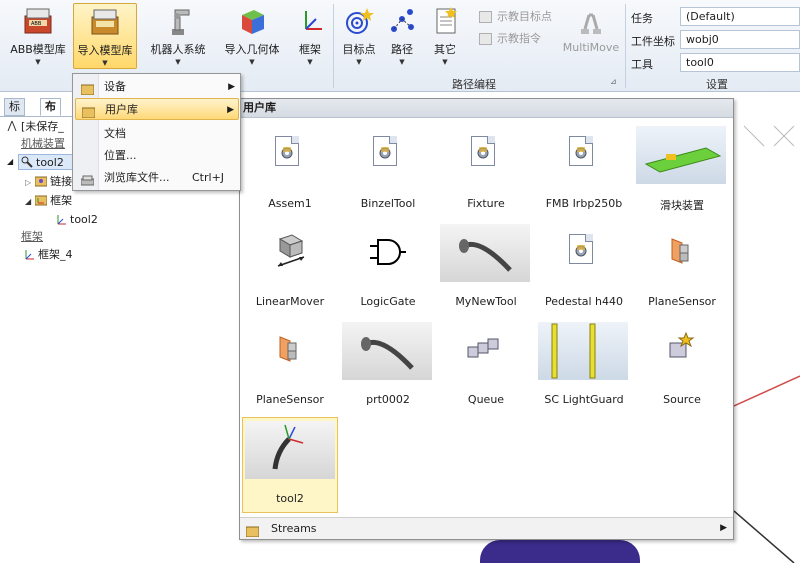  What do you see at coordinates (36, 24) in the screenshot?
I see `svg-text: ABB` at bounding box center [36, 24].